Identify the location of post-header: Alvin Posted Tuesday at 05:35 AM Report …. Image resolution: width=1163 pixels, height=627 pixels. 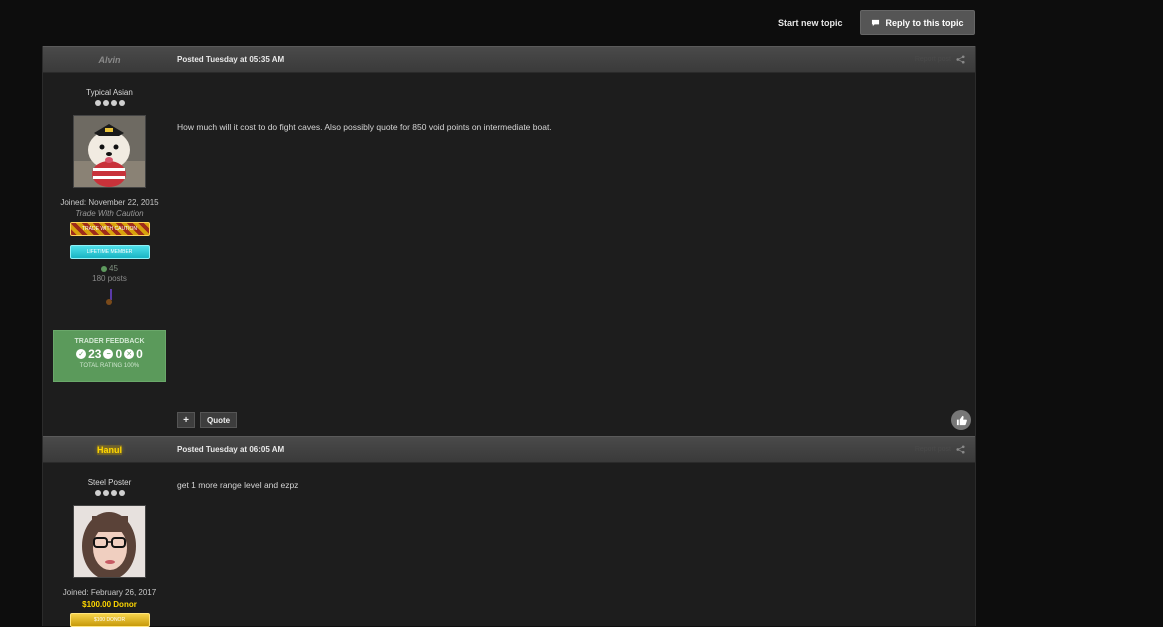
(509, 59).